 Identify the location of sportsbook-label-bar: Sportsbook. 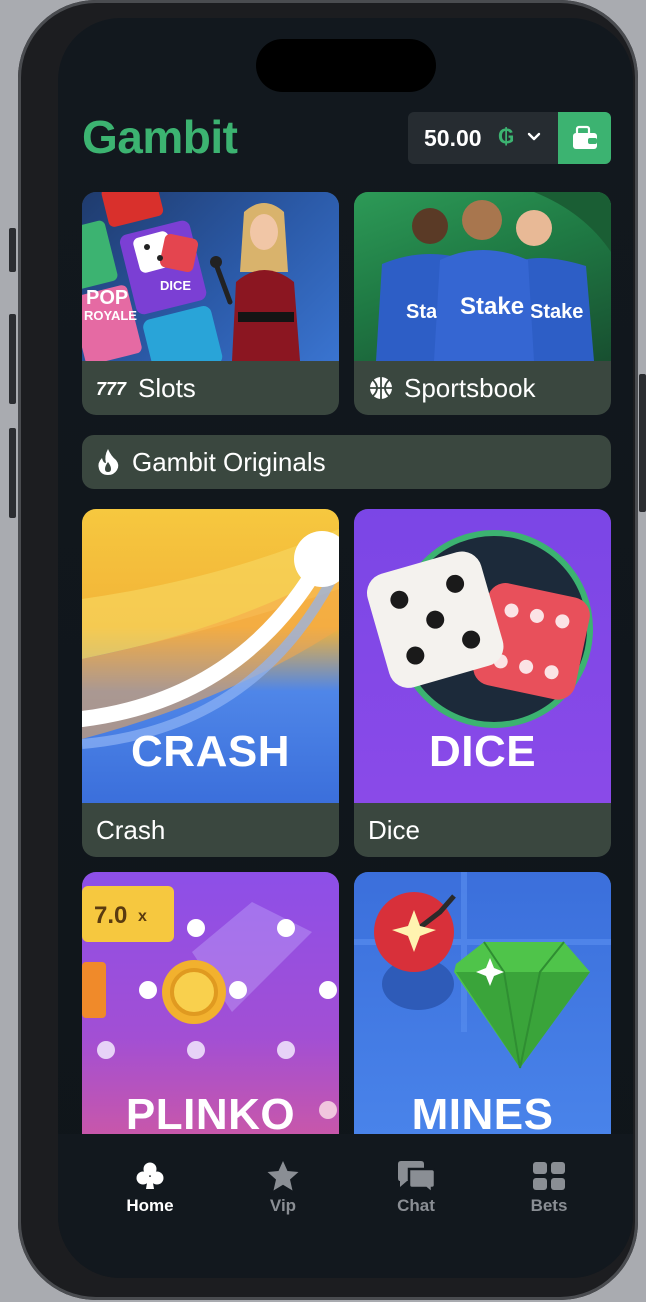
(482, 388).